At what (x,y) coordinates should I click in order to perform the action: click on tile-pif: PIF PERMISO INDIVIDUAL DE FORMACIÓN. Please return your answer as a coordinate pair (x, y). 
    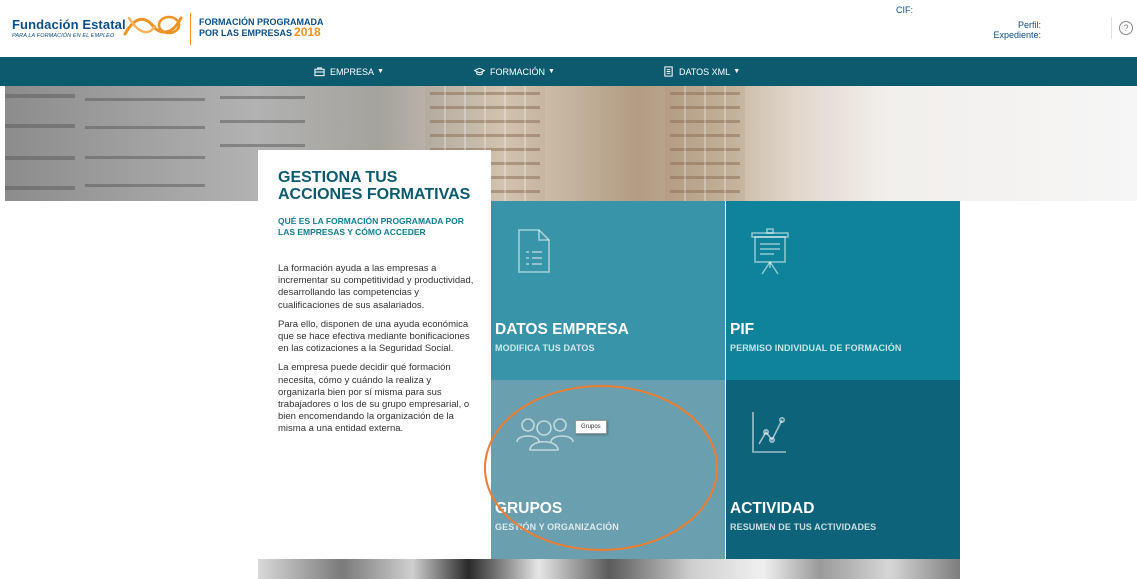
    Looking at the image, I should click on (843, 290).